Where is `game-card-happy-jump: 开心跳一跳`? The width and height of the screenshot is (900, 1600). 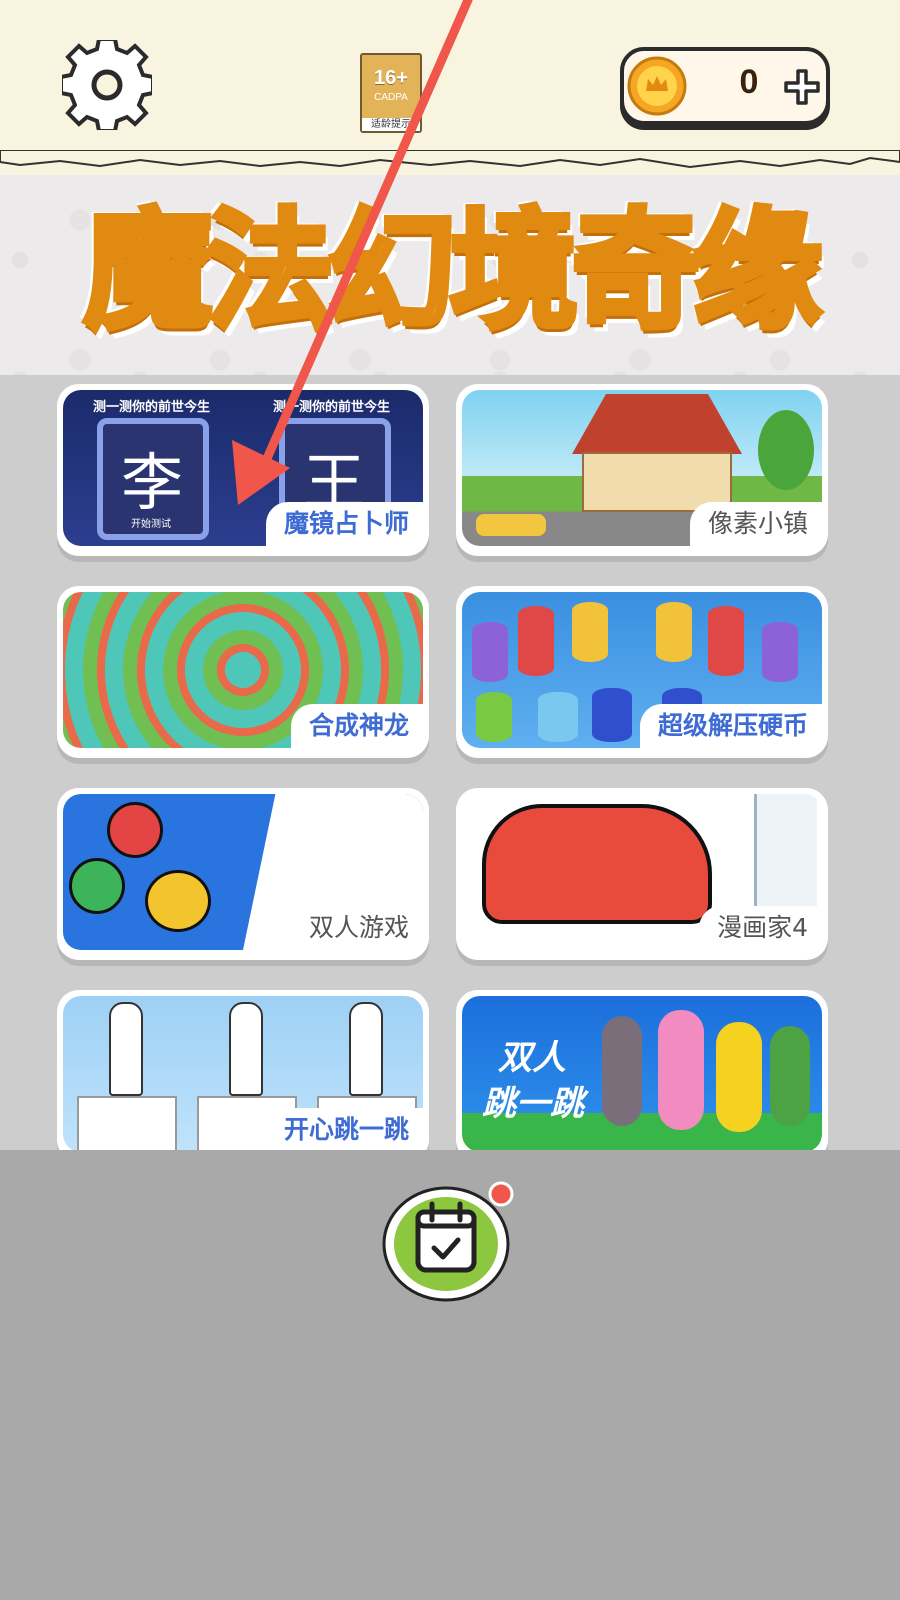
game-card-happy-jump: 开心跳一跳 is located at coordinates (243, 1070).